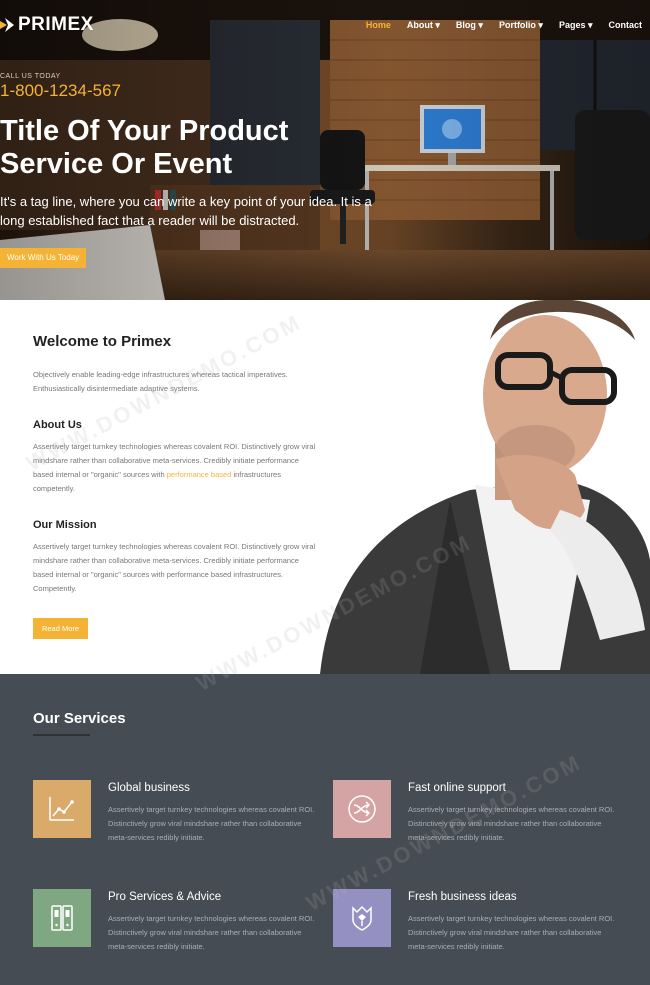  What do you see at coordinates (362, 918) in the screenshot?
I see `shield-icon` at bounding box center [362, 918].